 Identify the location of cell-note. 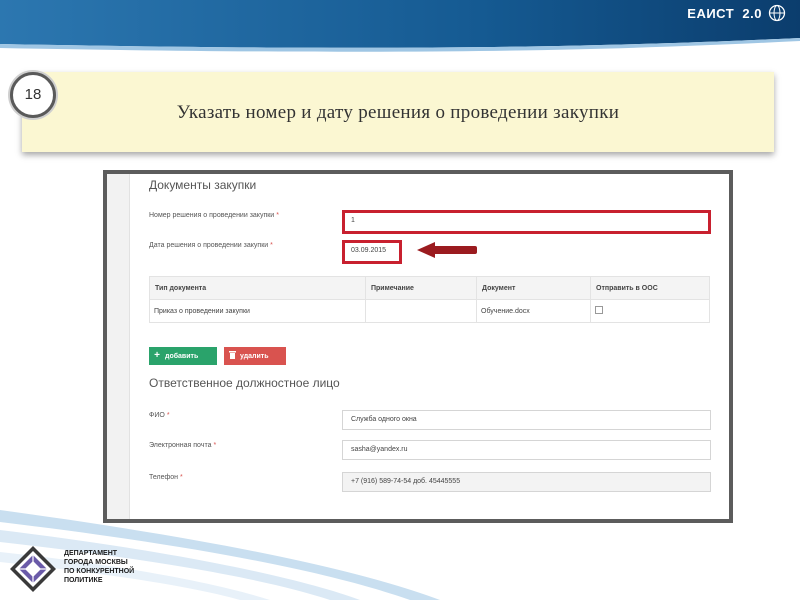
(421, 311).